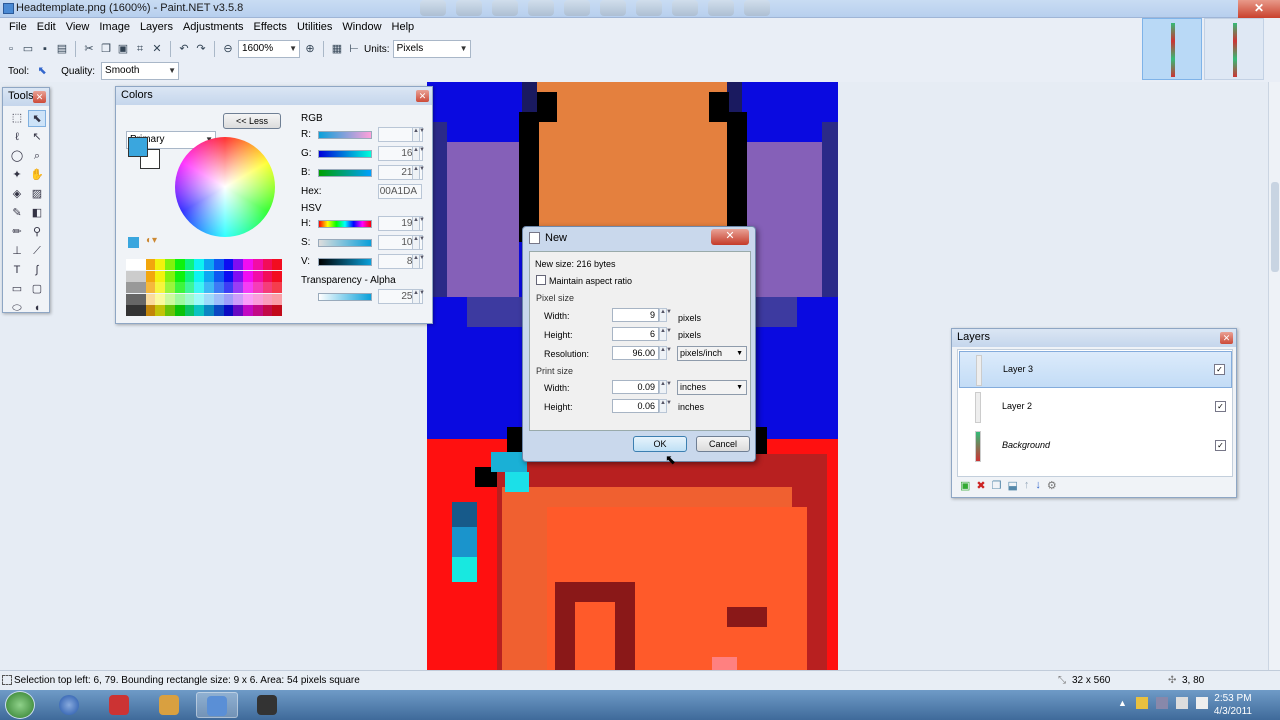 The width and height of the screenshot is (1280, 720). Describe the element at coordinates (665, 387) in the screenshot. I see `print-width-spinner: ▲▼` at that location.